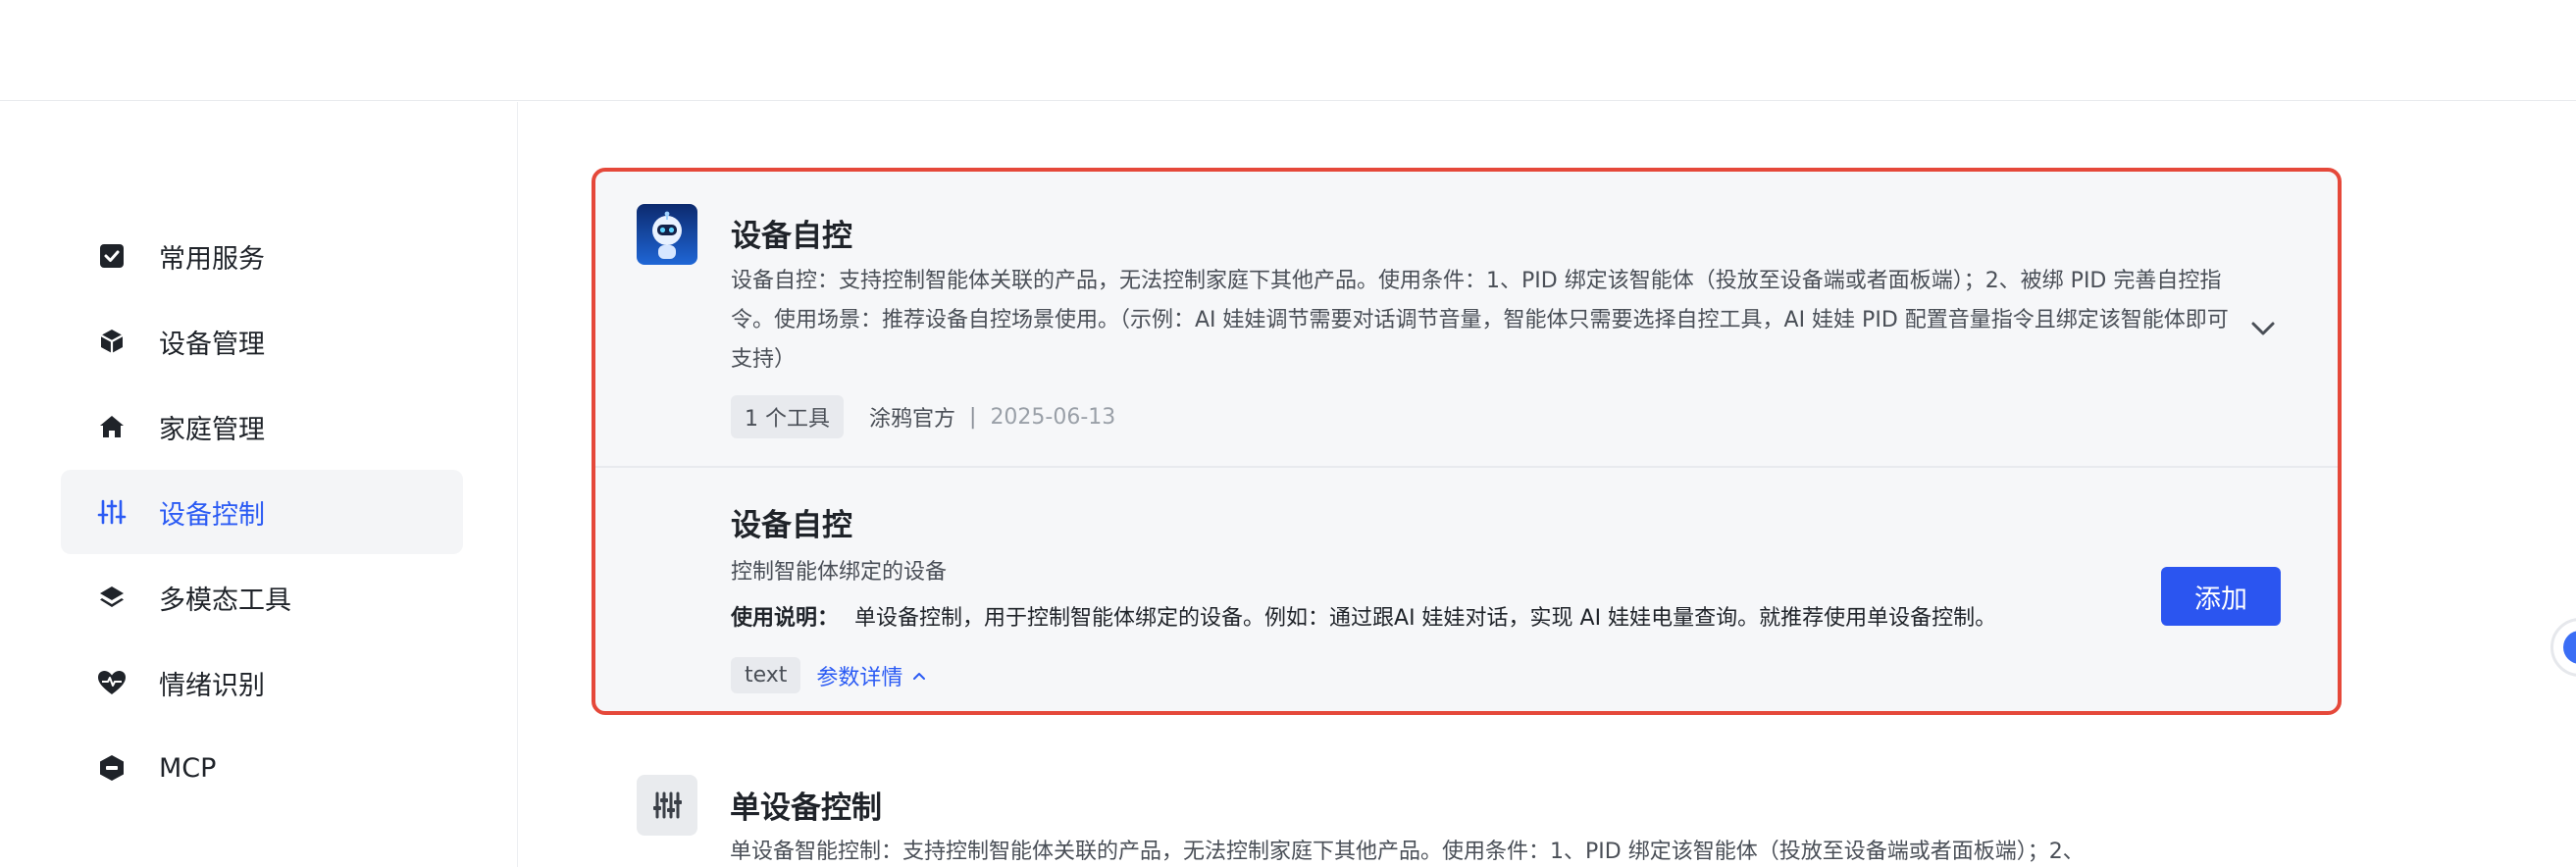  Describe the element at coordinates (212, 515) in the screenshot. I see `sidebar-item-label: 设备控制` at that location.